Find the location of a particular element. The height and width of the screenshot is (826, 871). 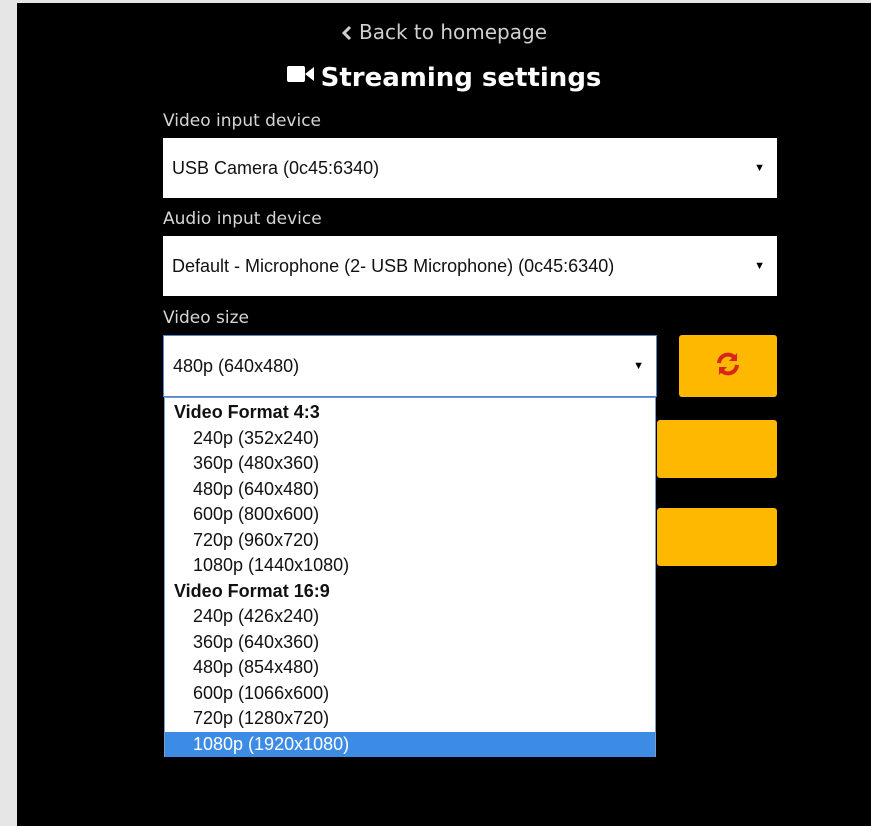

back-to-homepage-link: Back to homepage is located at coordinates (444, 33).